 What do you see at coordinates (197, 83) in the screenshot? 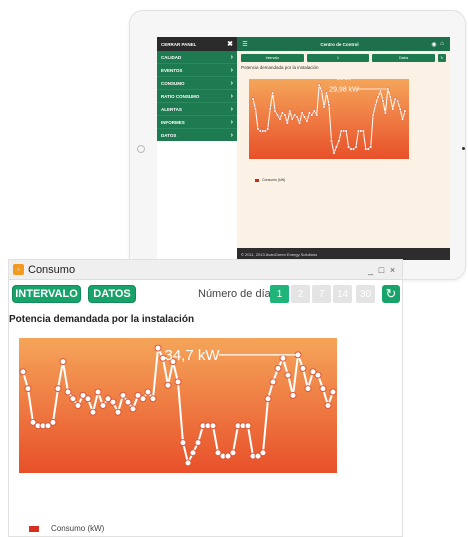
I see `sidebar-item-consumo: CONSUMO ›` at bounding box center [197, 83].